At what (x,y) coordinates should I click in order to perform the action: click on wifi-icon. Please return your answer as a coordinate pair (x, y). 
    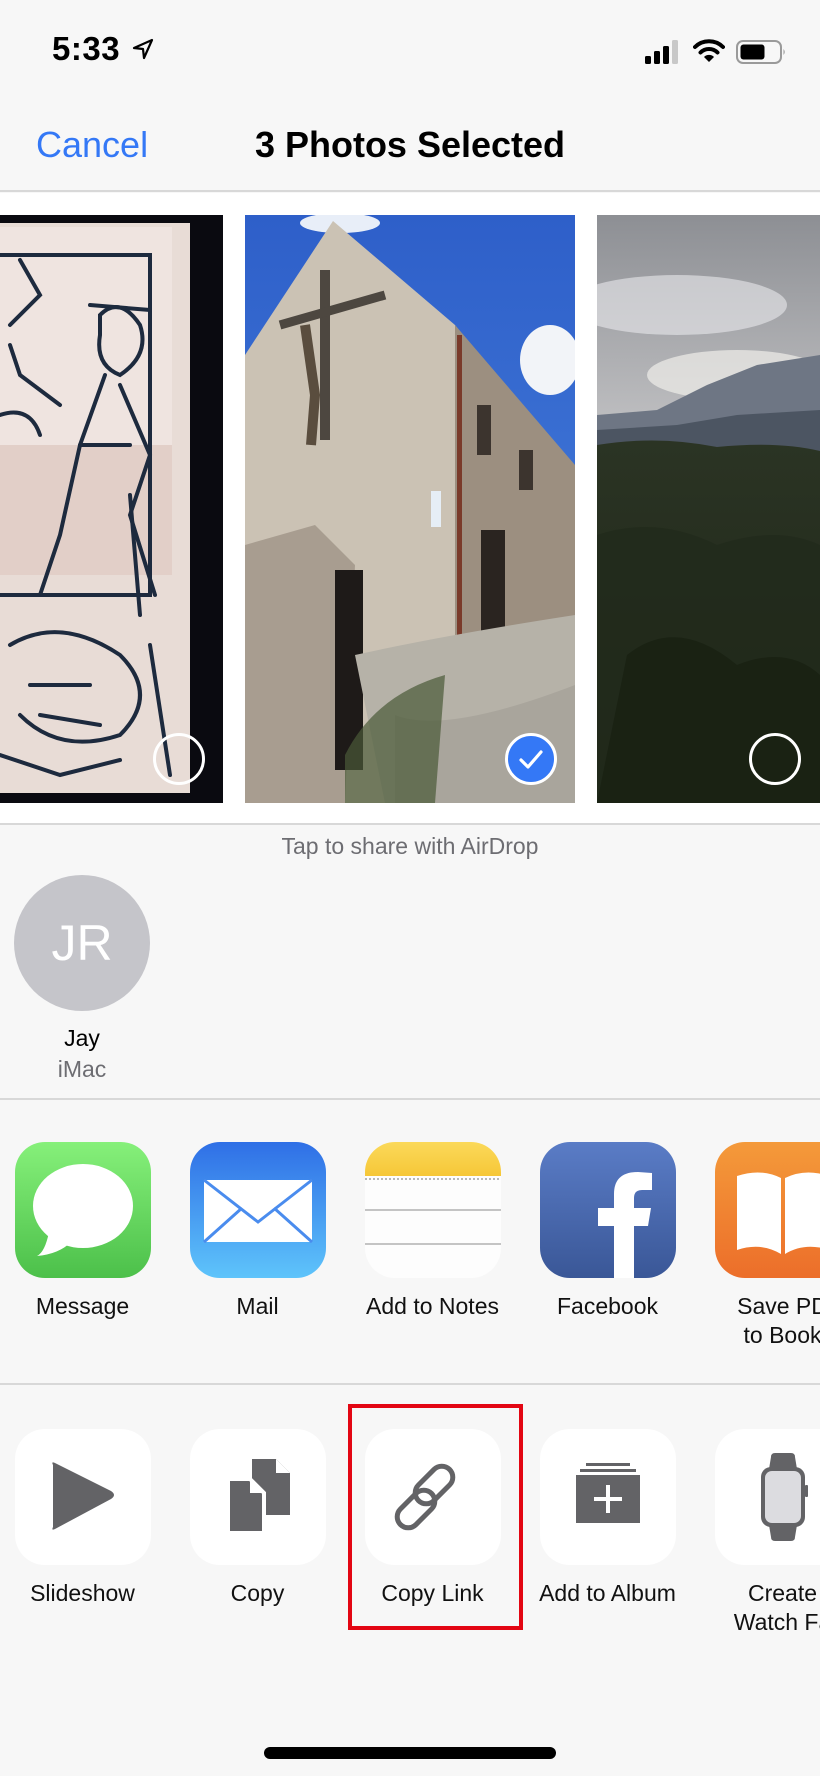
    Looking at the image, I should click on (709, 50).